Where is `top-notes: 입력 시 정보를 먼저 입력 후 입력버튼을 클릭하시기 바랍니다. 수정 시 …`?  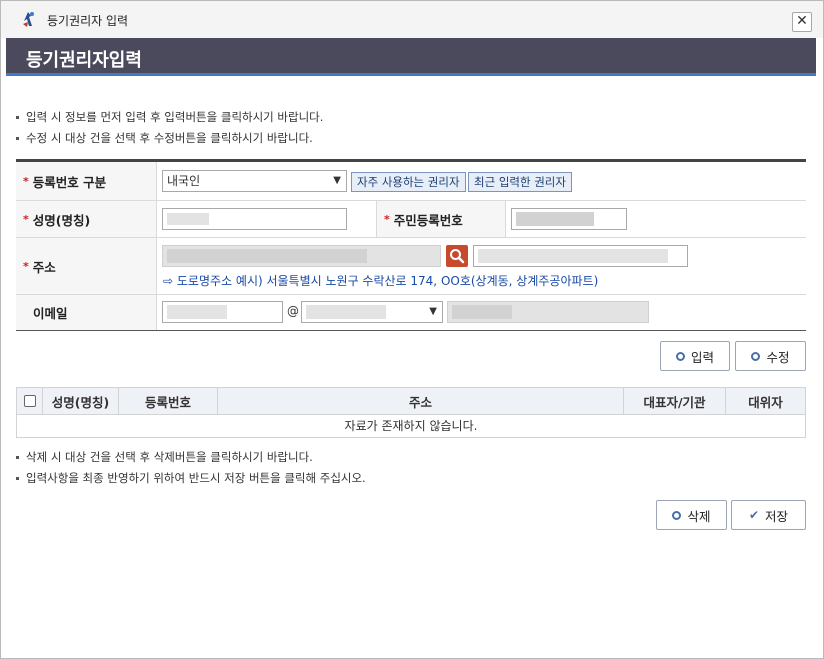 top-notes: 입력 시 정보를 먼저 입력 후 입력버튼을 클릭하시기 바랍니다. 수정 시 … is located at coordinates (169, 128).